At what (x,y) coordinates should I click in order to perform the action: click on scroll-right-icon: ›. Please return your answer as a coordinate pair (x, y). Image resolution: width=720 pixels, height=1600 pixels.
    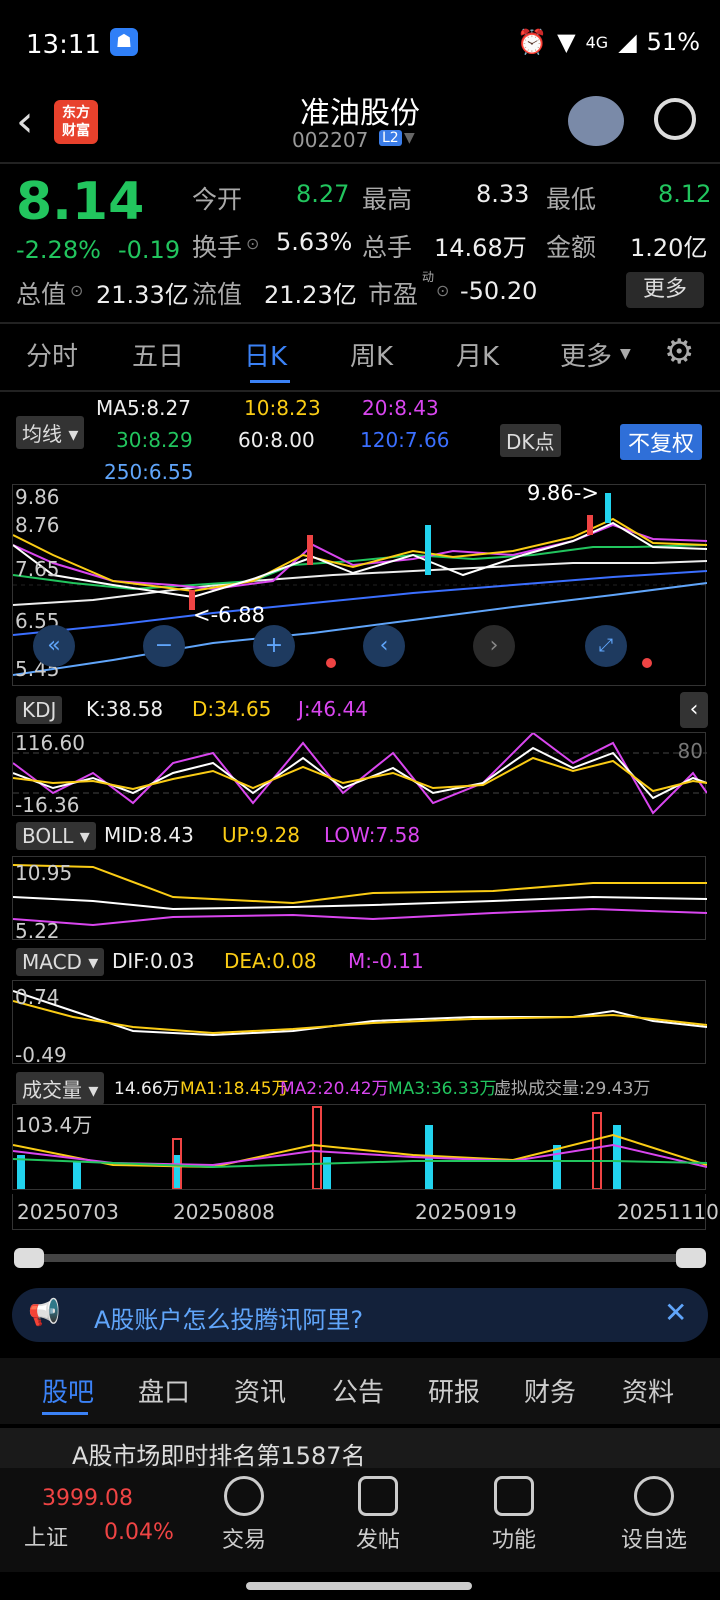
    Looking at the image, I should click on (494, 646).